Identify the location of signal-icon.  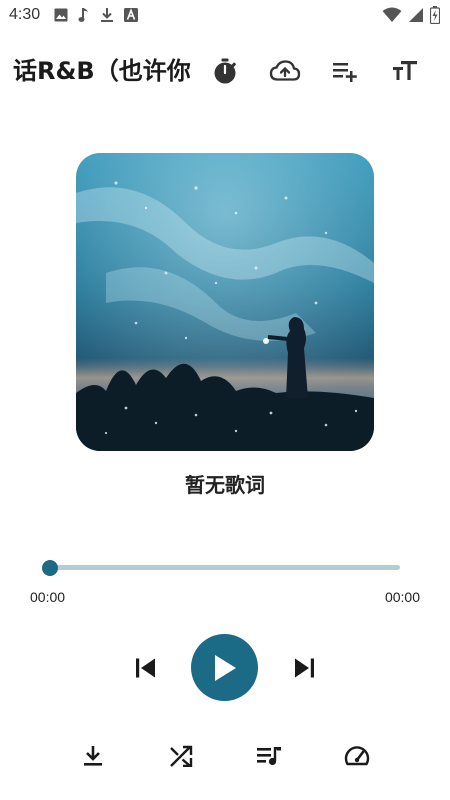
(416, 15).